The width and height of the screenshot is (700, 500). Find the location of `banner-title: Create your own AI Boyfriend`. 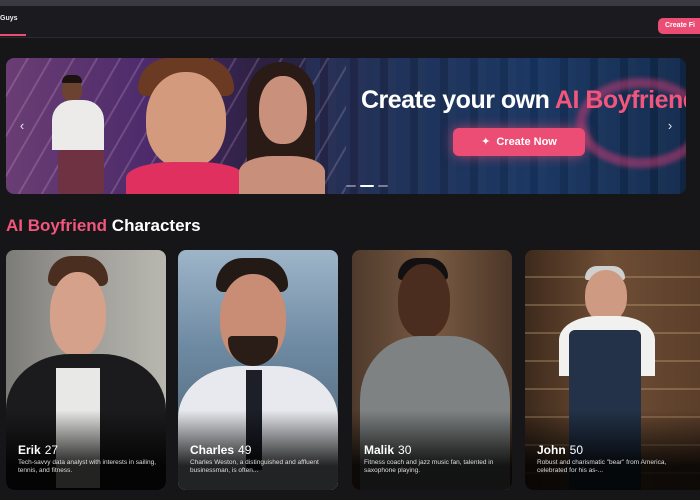

banner-title: Create your own AI Boyfriend is located at coordinates (523, 100).